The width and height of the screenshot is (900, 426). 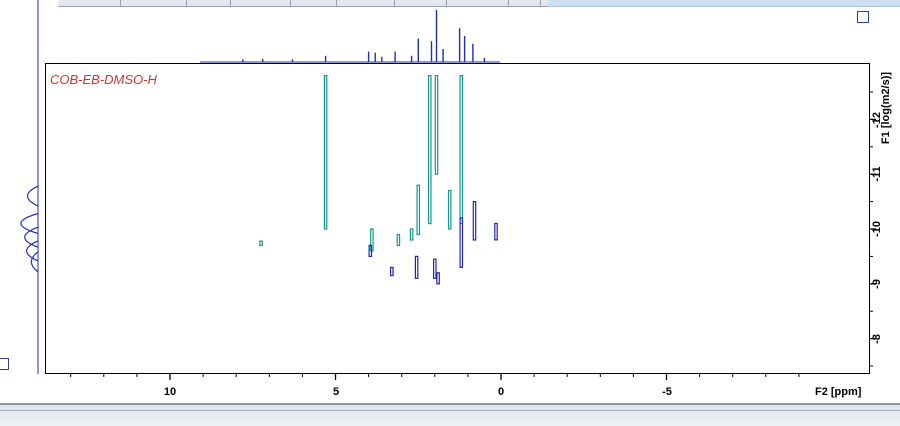 What do you see at coordinates (877, 174) in the screenshot?
I see `y-tick-label: -11` at bounding box center [877, 174].